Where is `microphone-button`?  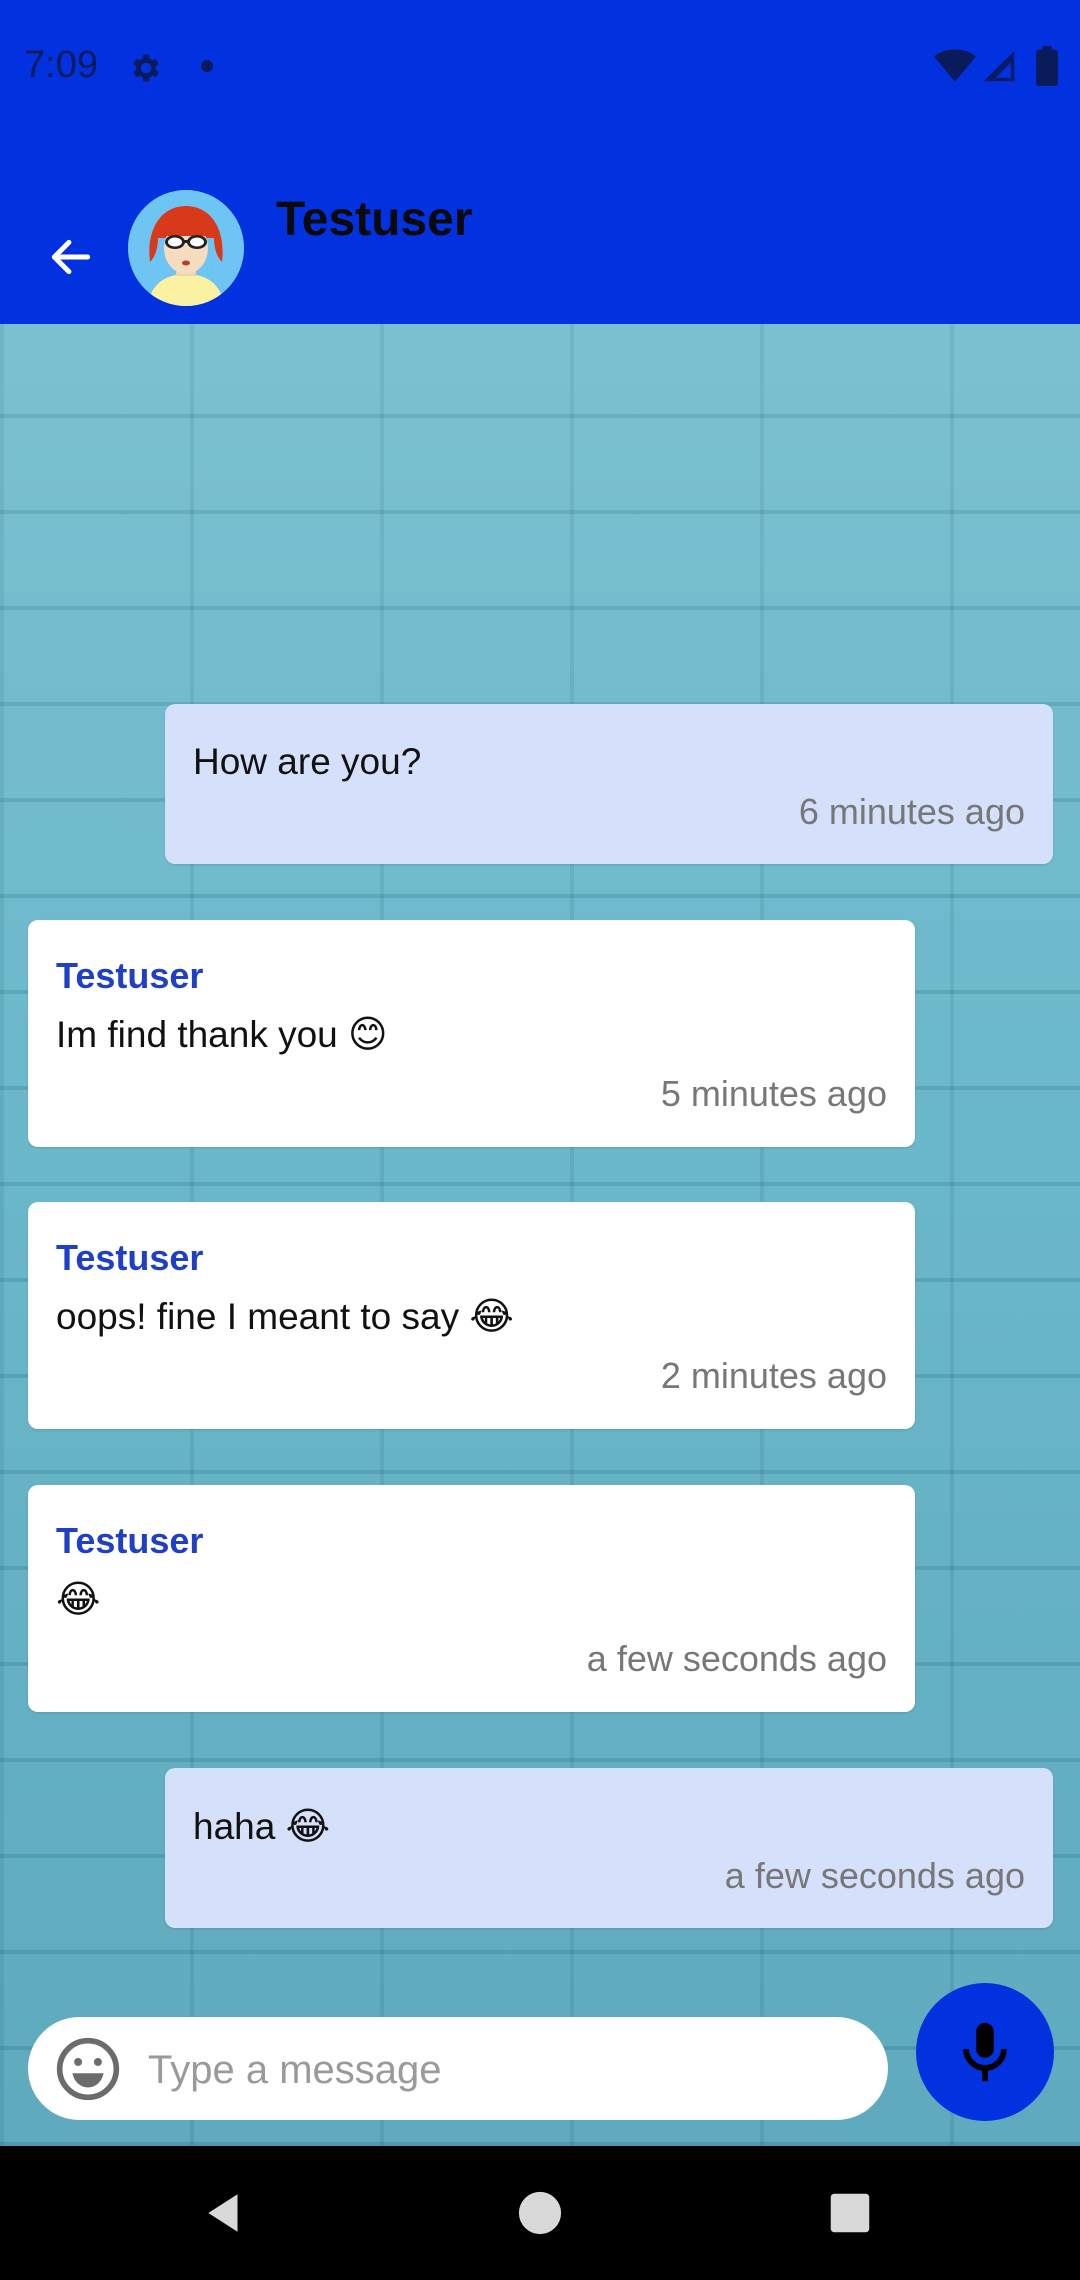 microphone-button is located at coordinates (985, 2052).